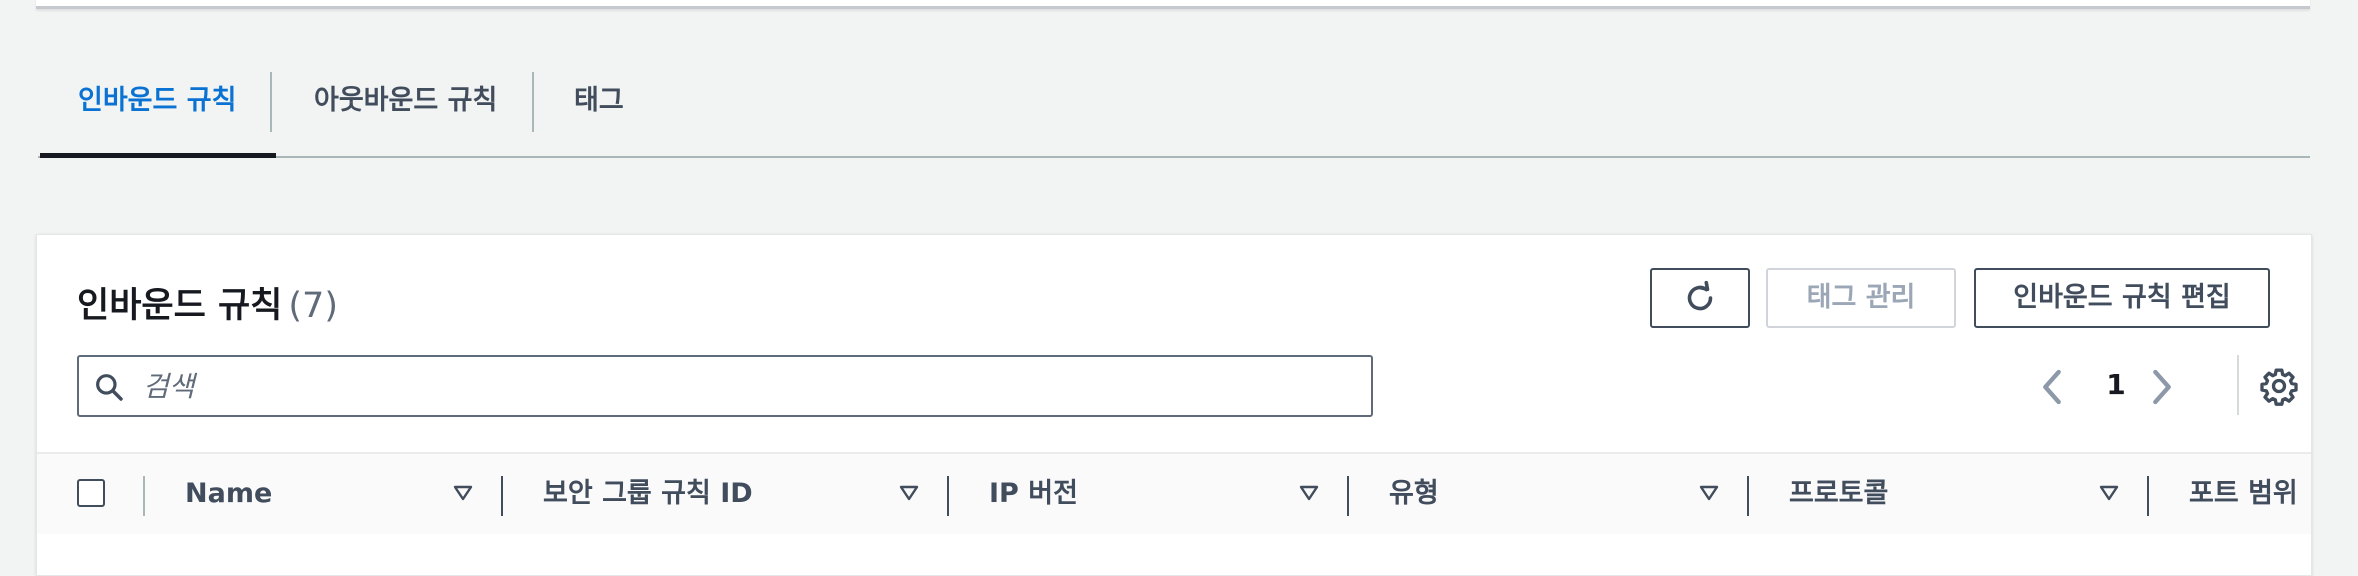 The width and height of the screenshot is (2358, 576). Describe the element at coordinates (1033, 494) in the screenshot. I see `column-header-ip-version: IP 버전` at that location.